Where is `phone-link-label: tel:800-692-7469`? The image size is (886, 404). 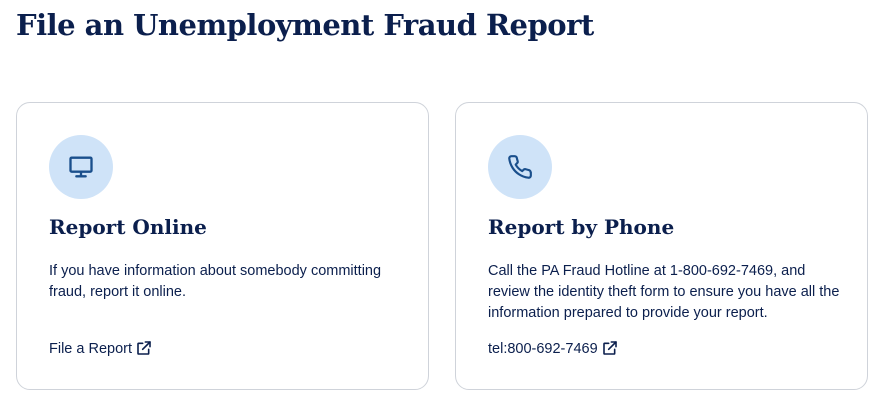 phone-link-label: tel:800-692-7469 is located at coordinates (543, 349).